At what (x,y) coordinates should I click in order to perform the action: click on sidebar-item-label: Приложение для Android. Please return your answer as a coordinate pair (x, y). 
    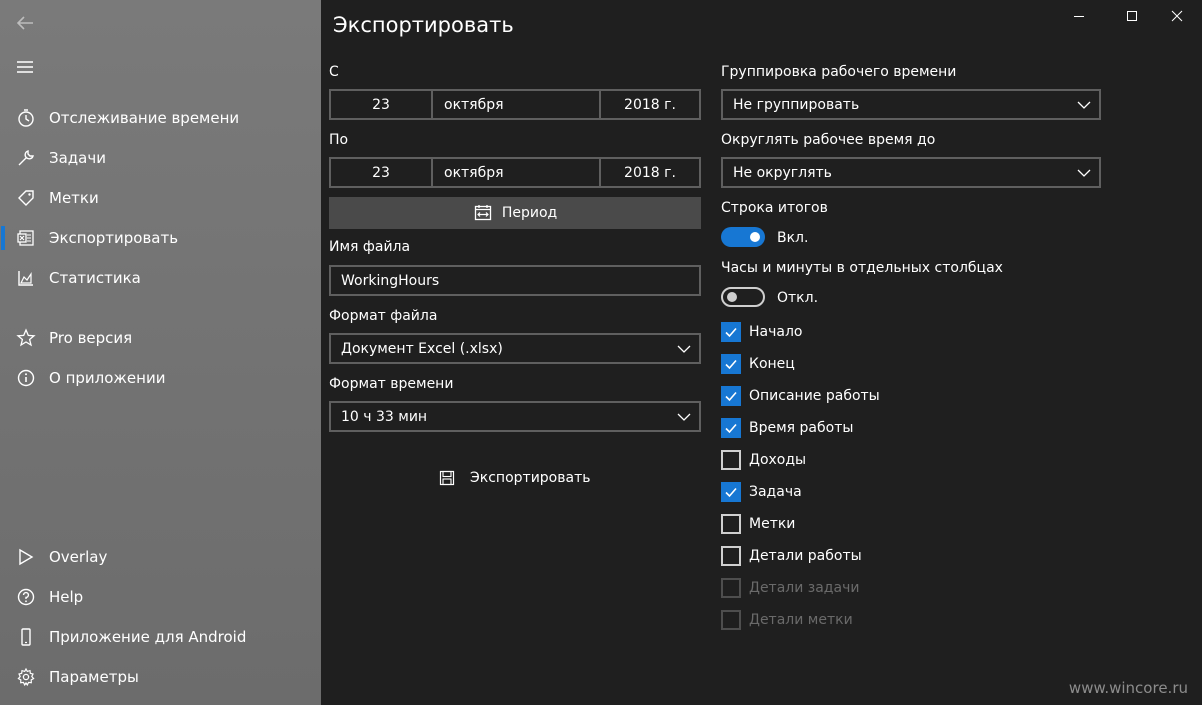
    Looking at the image, I should click on (148, 637).